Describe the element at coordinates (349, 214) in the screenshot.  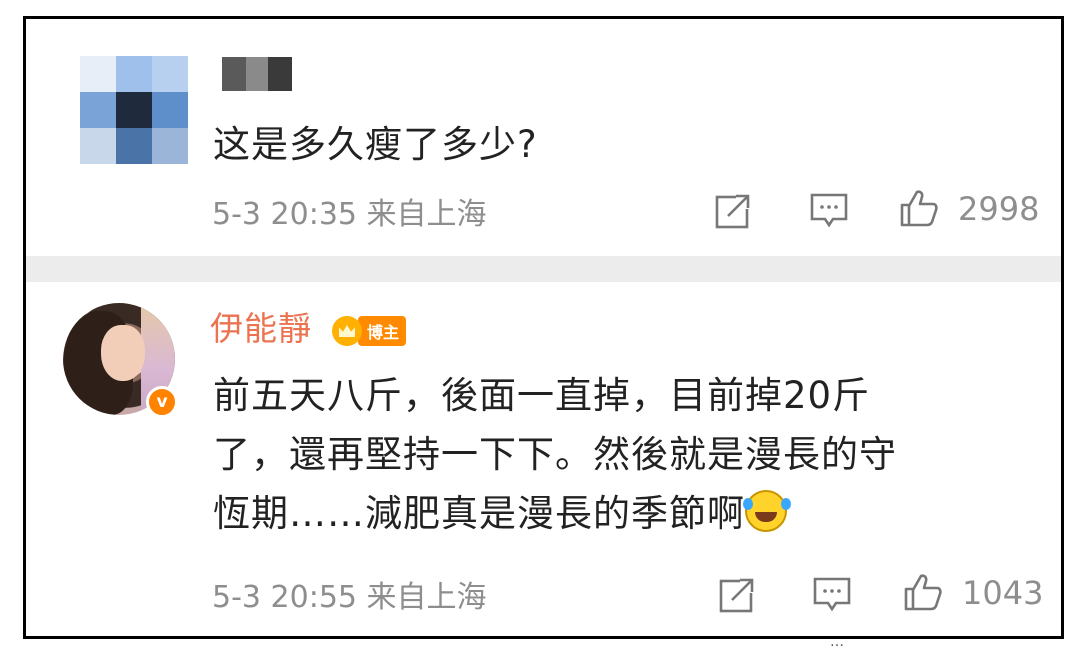
I see `comment-meta: 5-3 20:35 来自上海` at that location.